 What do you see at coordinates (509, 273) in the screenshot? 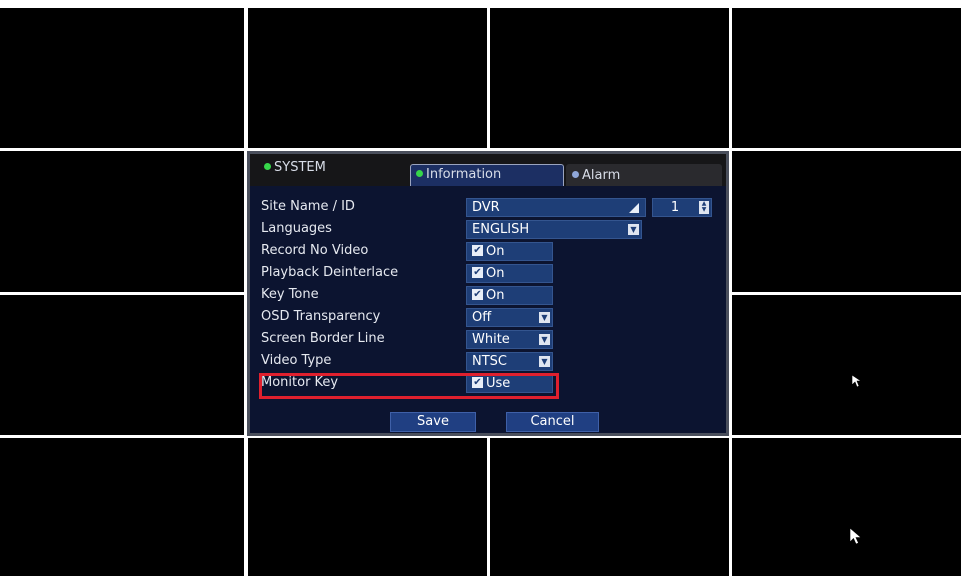
I see `playback-deinterlace-checkbox: ✔ On` at bounding box center [509, 273].